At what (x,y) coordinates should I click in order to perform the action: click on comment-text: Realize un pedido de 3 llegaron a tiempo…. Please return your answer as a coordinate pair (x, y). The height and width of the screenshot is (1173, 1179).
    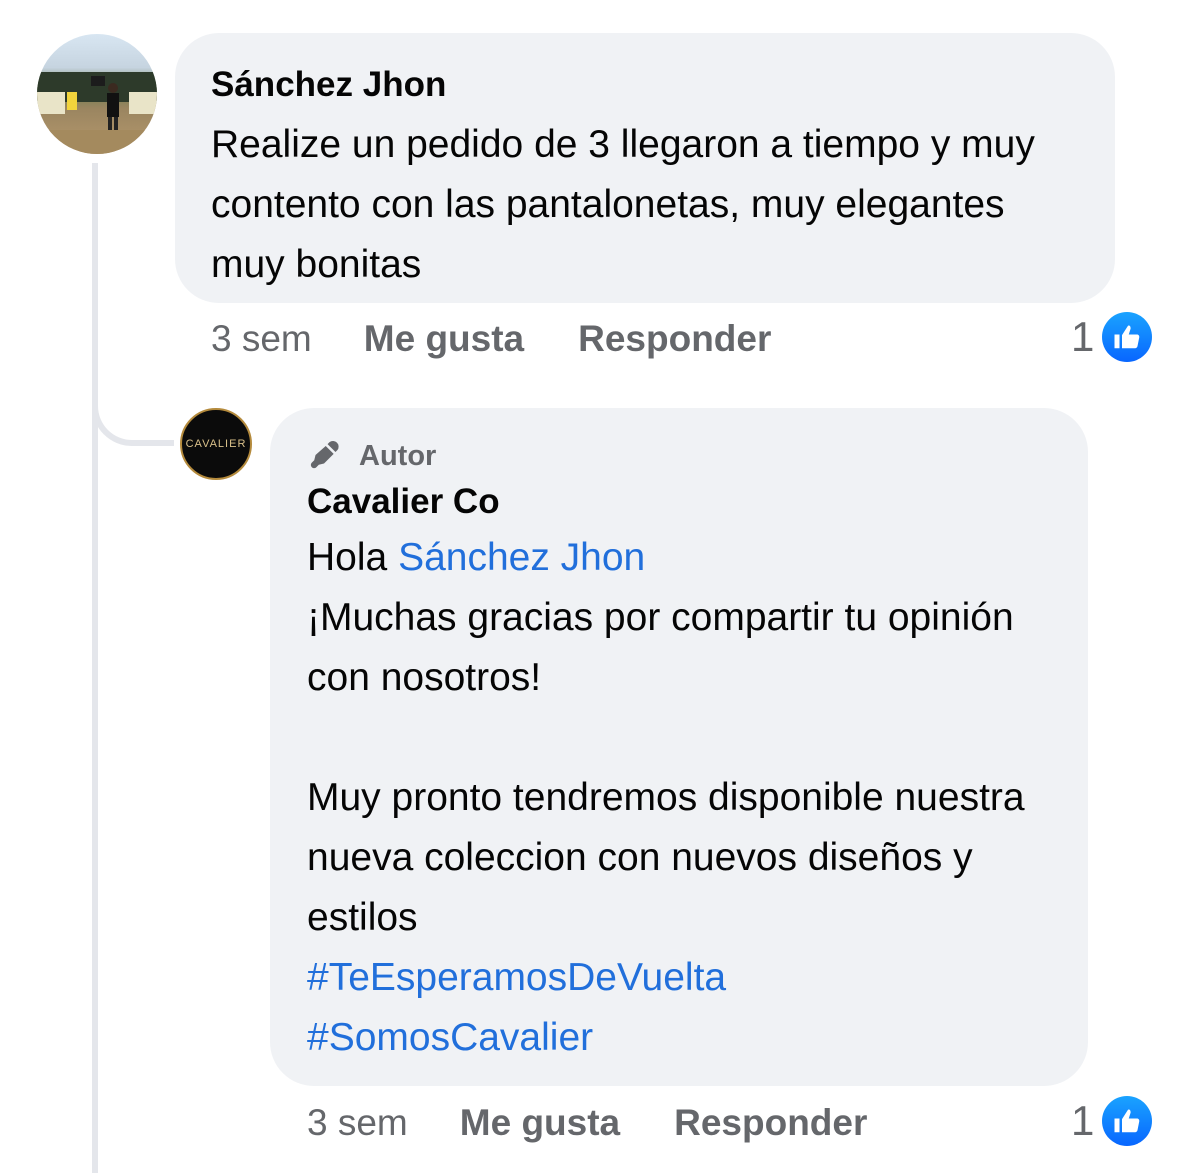
    Looking at the image, I should click on (623, 204).